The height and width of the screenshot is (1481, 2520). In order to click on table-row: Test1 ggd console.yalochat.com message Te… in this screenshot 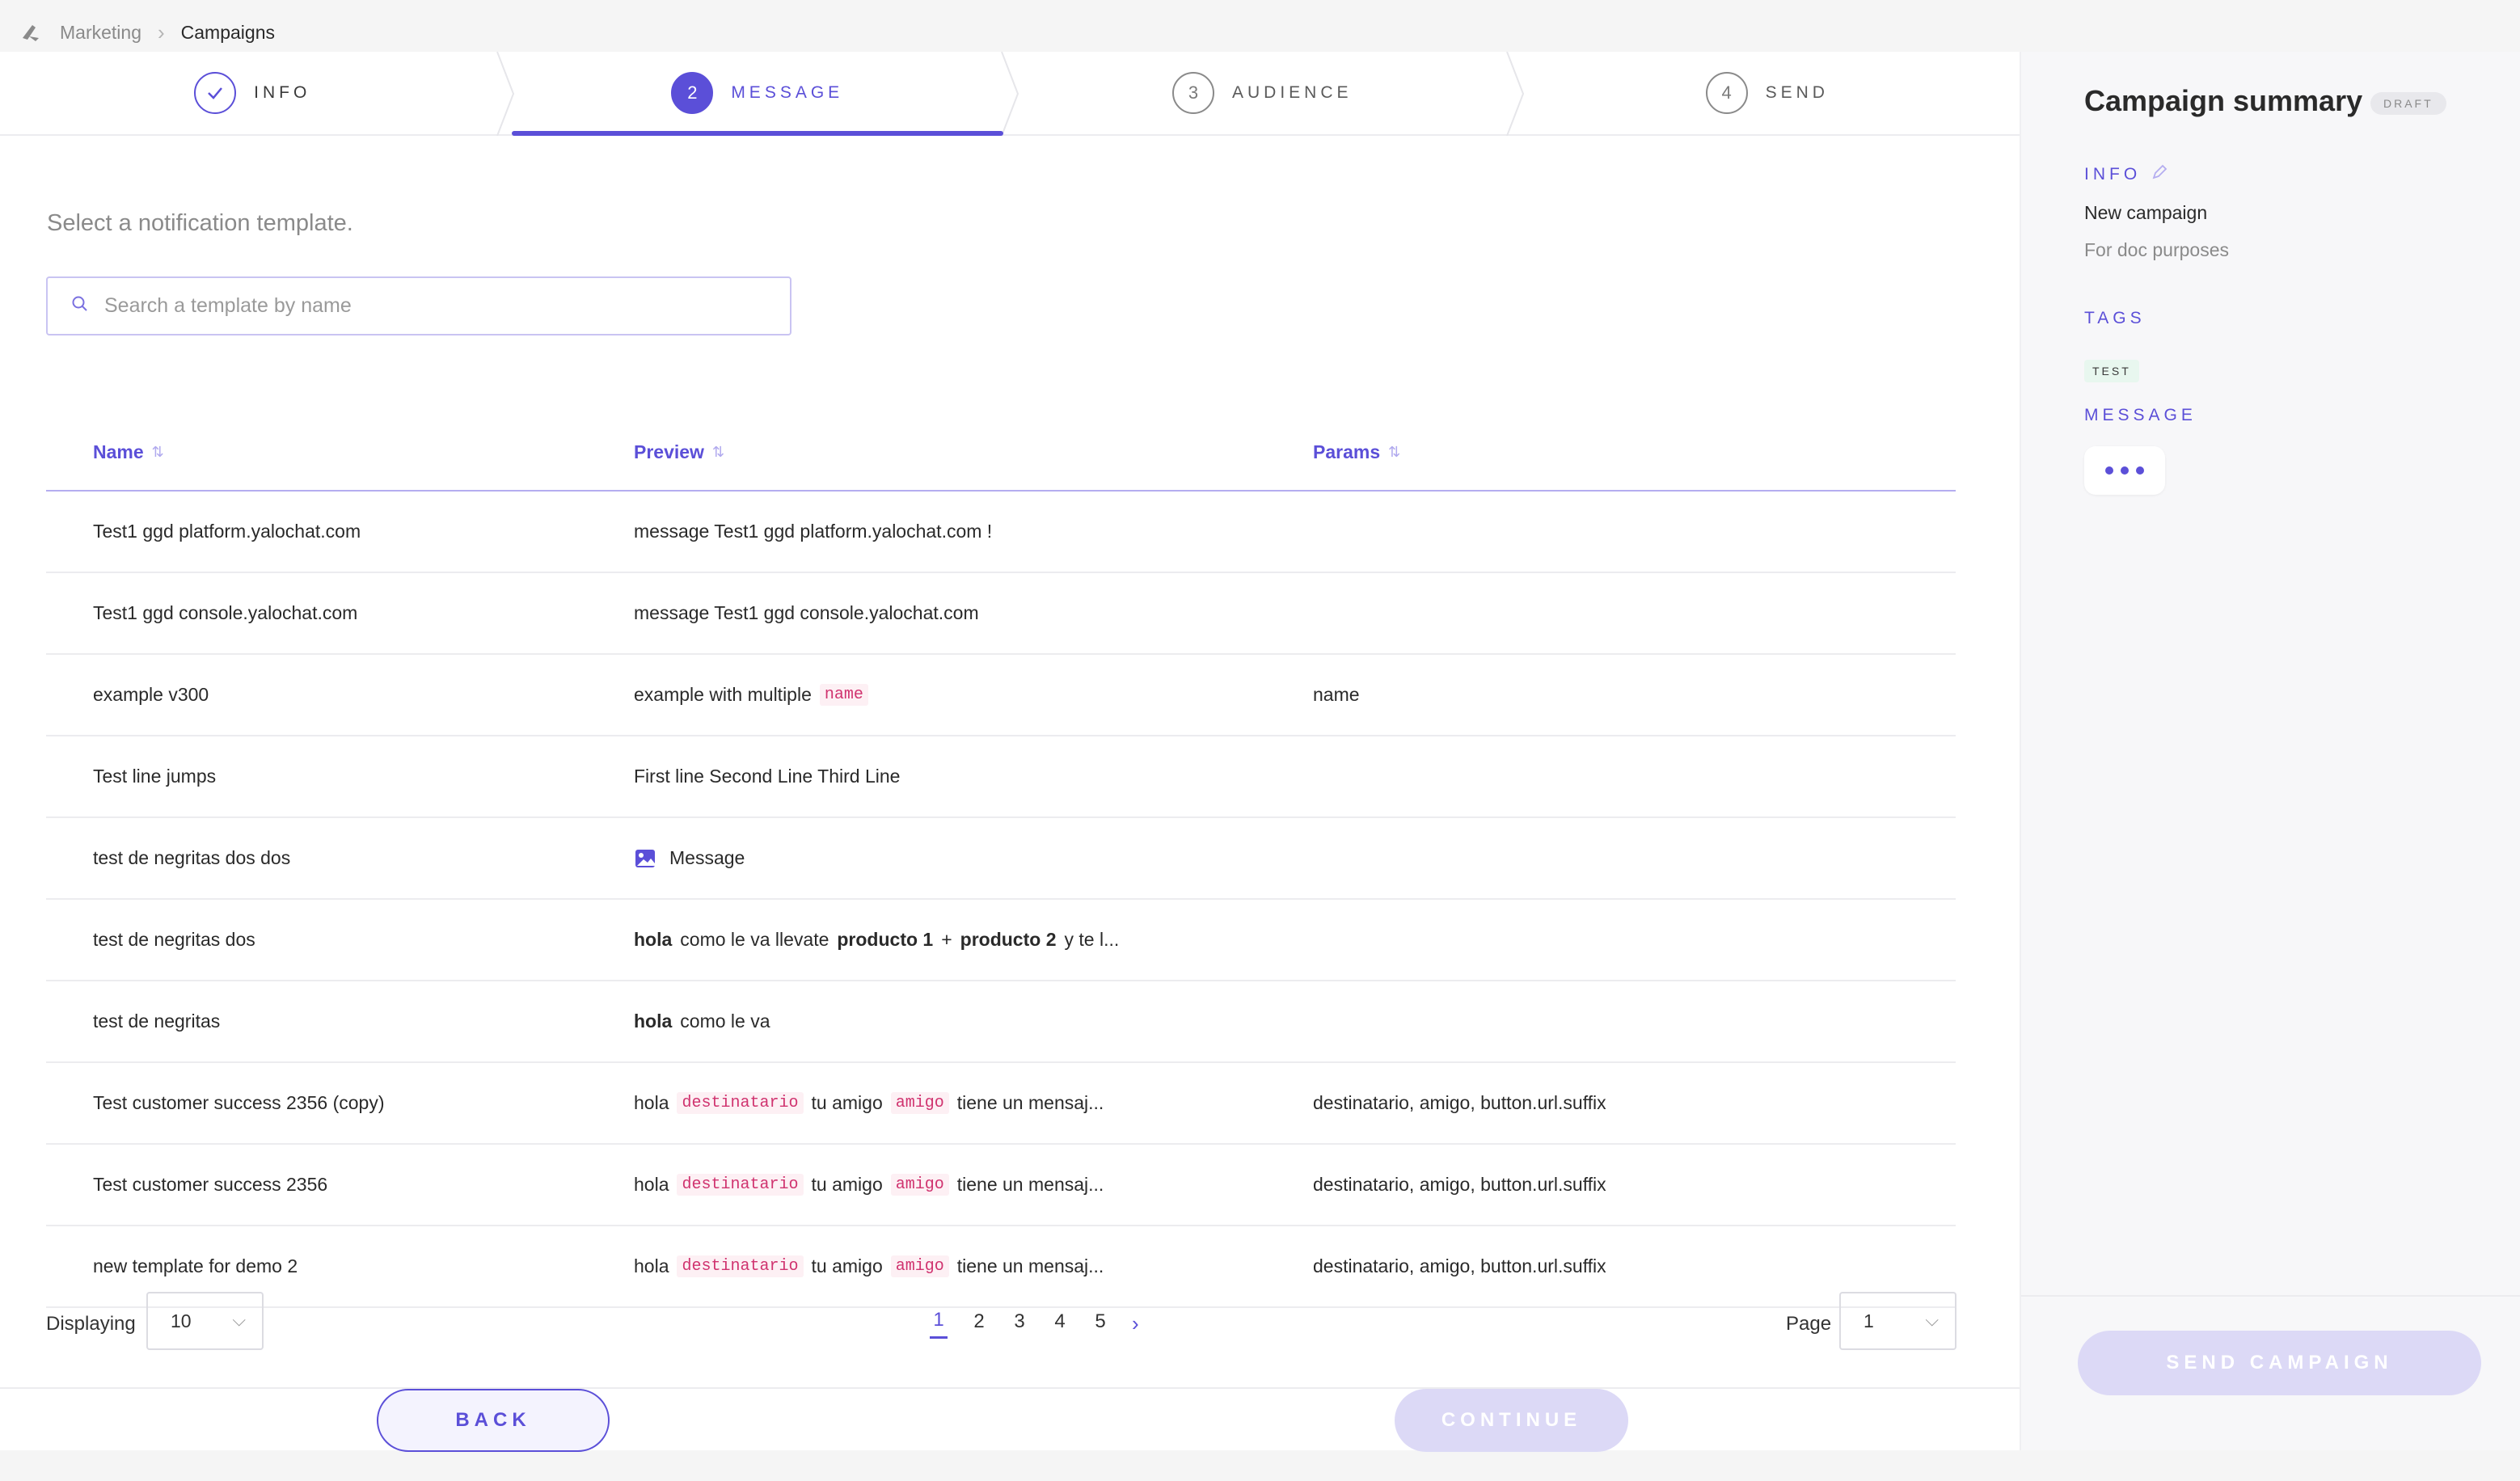, I will do `click(1001, 614)`.